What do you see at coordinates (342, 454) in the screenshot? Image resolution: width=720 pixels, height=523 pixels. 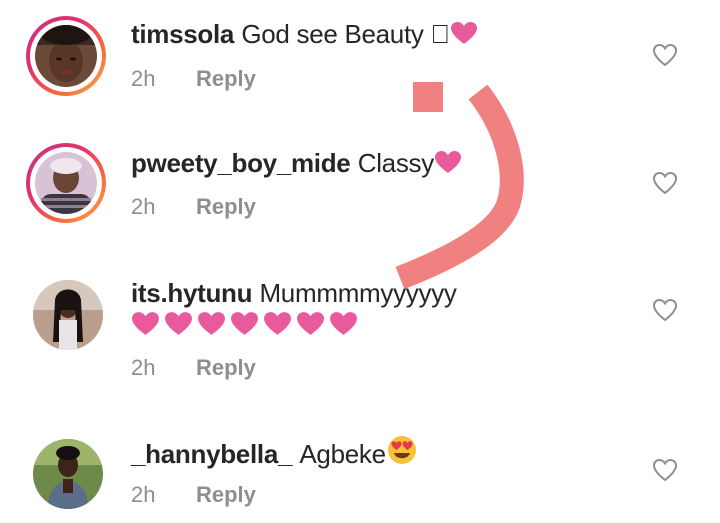 I see `comment-text: Agbeke` at bounding box center [342, 454].